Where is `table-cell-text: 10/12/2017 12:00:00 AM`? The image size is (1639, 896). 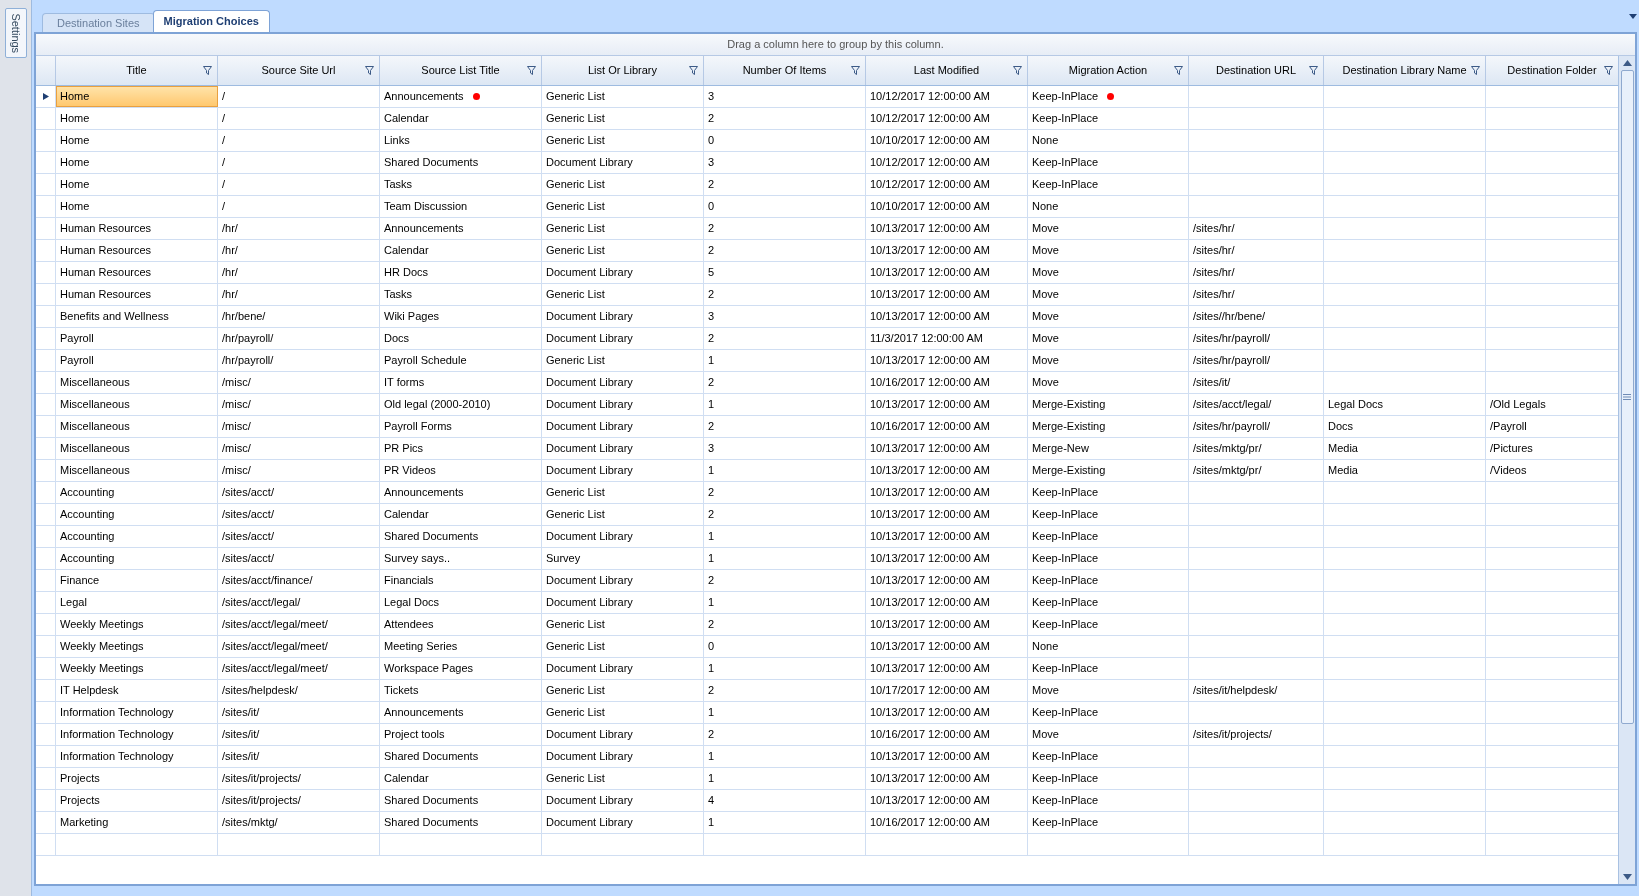 table-cell-text: 10/12/2017 12:00:00 AM is located at coordinates (930, 97).